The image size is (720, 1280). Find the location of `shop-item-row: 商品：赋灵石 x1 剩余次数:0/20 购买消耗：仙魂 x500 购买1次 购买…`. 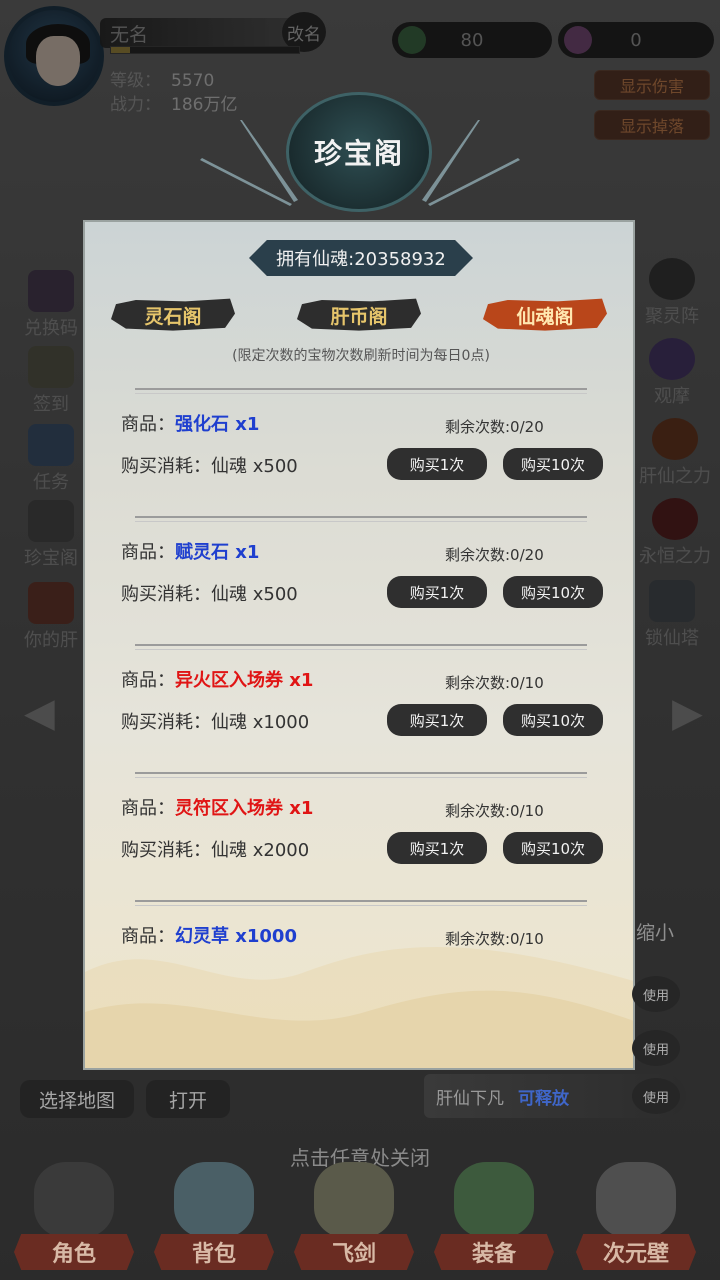

shop-item-row: 商品：赋灵石 x1 剩余次数:0/20 购买消耗：仙魂 x500 购买1次 购买… is located at coordinates (359, 588).